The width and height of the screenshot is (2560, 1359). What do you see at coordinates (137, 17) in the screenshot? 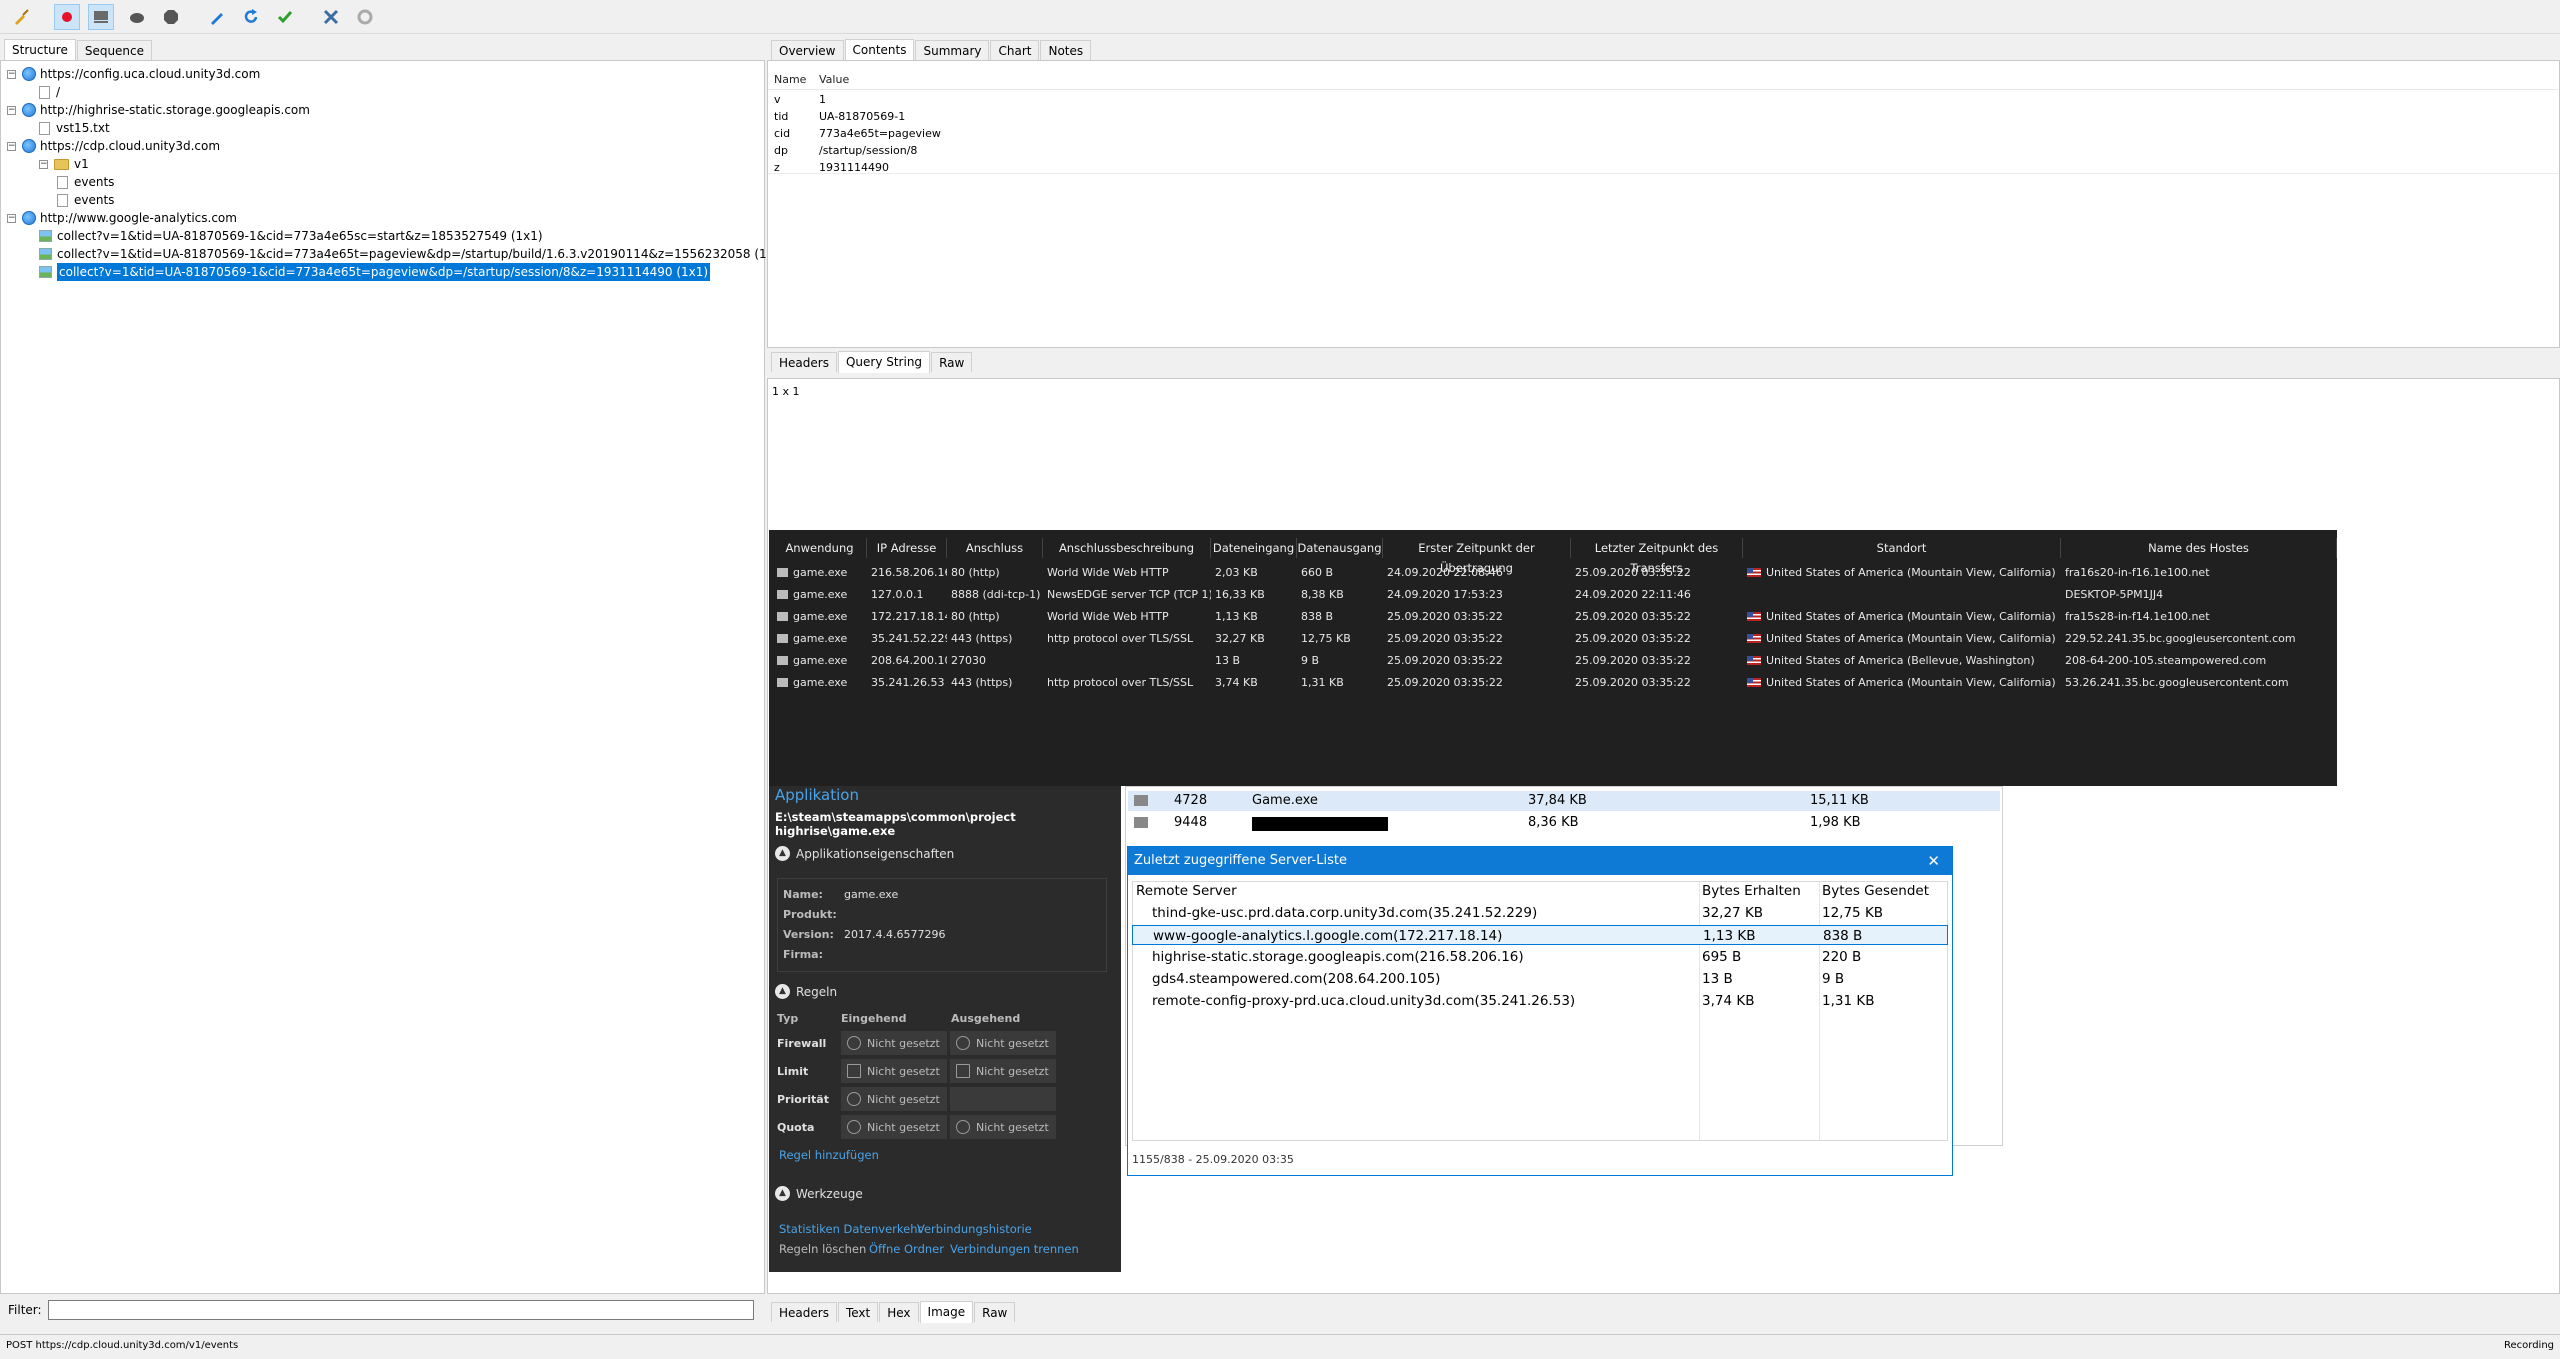
I see `turtle-icon` at bounding box center [137, 17].